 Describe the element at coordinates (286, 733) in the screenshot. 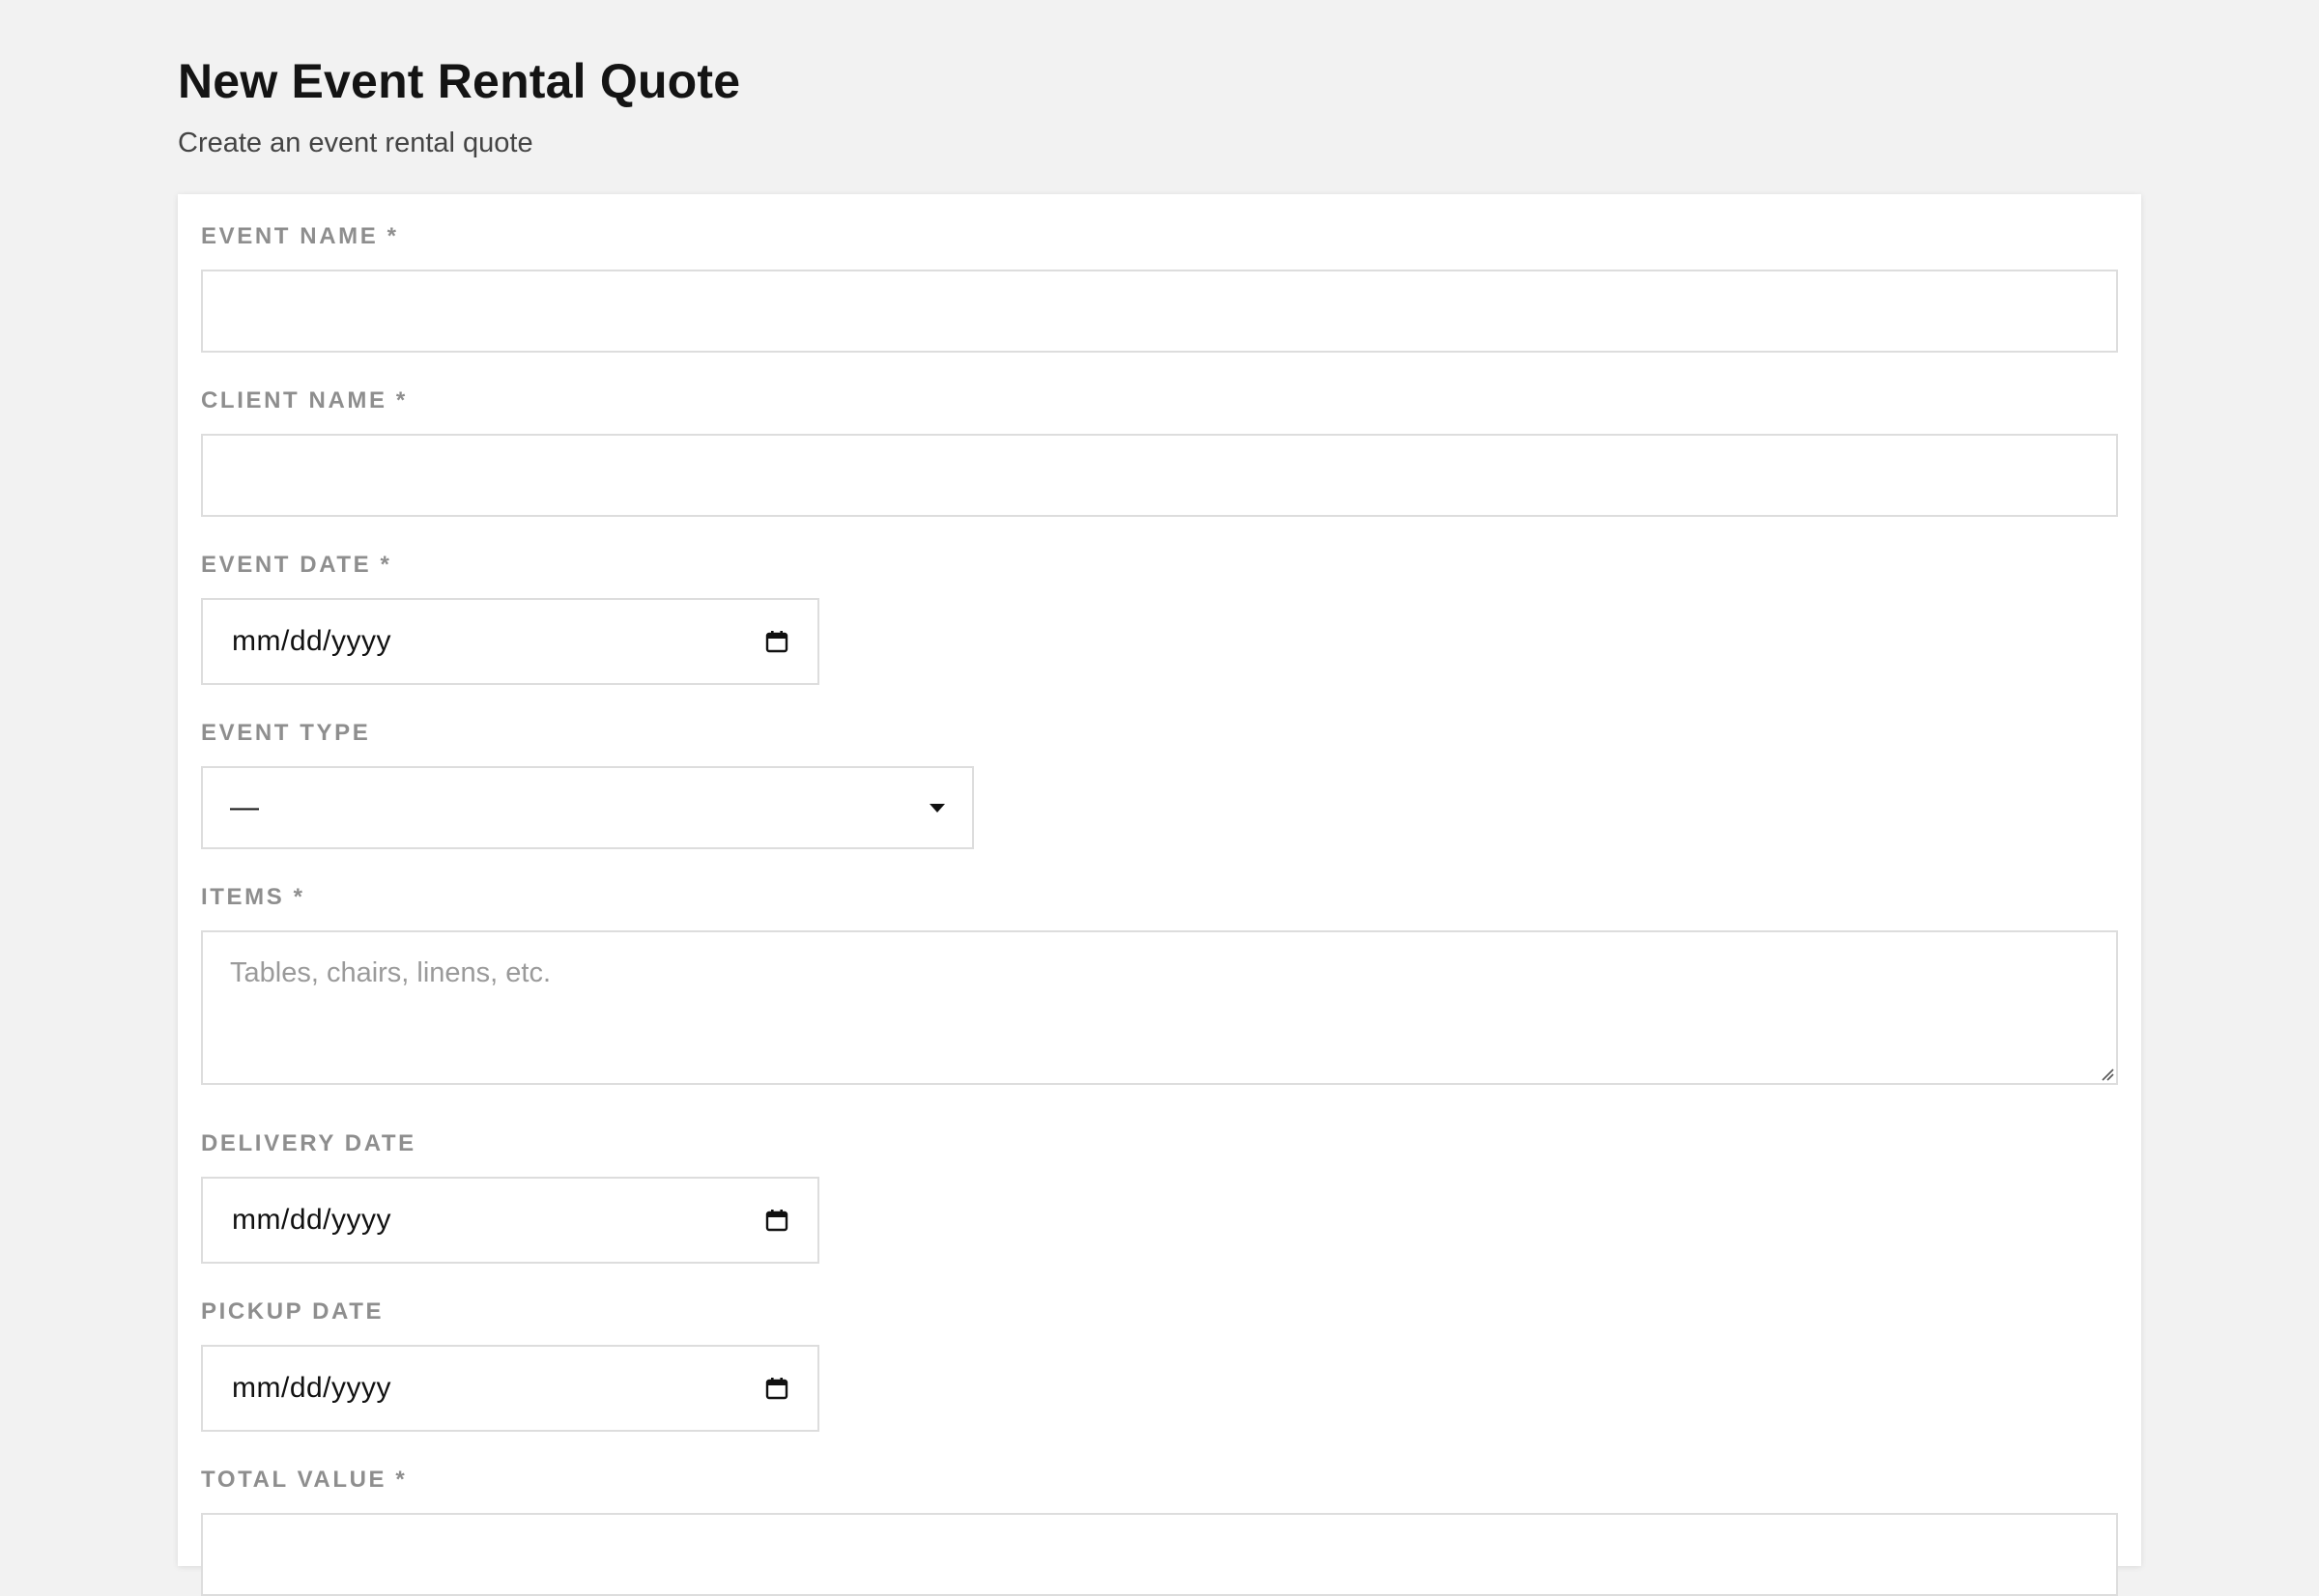

I see `event-type-label: EVENT TYPE` at that location.